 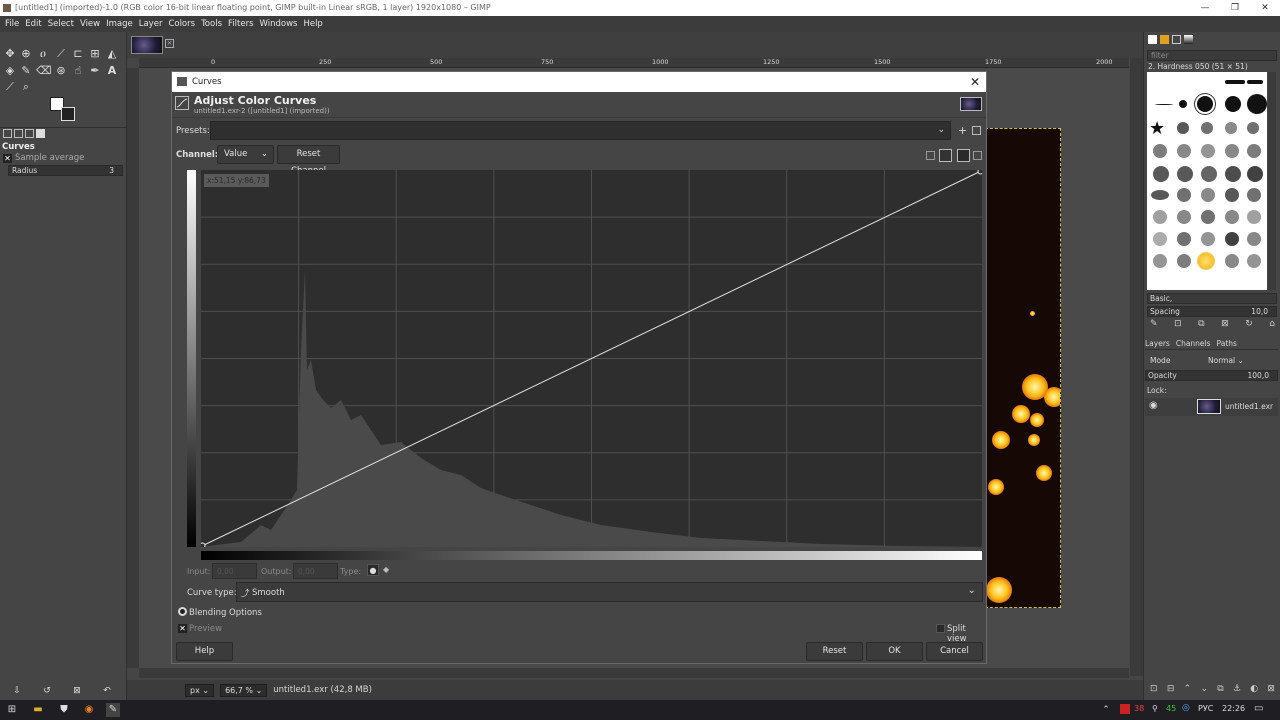 I want to click on preset-menu-icon, so click(x=976, y=130).